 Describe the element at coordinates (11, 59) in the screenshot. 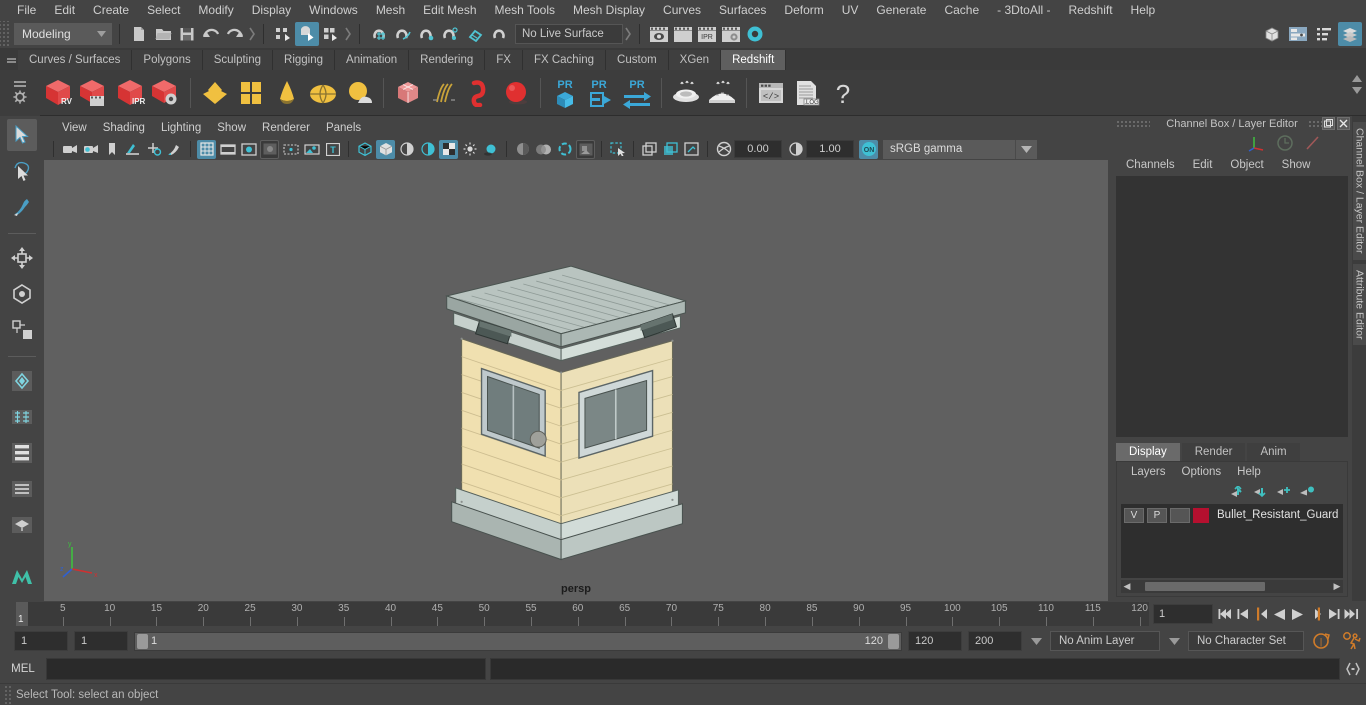

I see `shelf-tab-grip` at that location.